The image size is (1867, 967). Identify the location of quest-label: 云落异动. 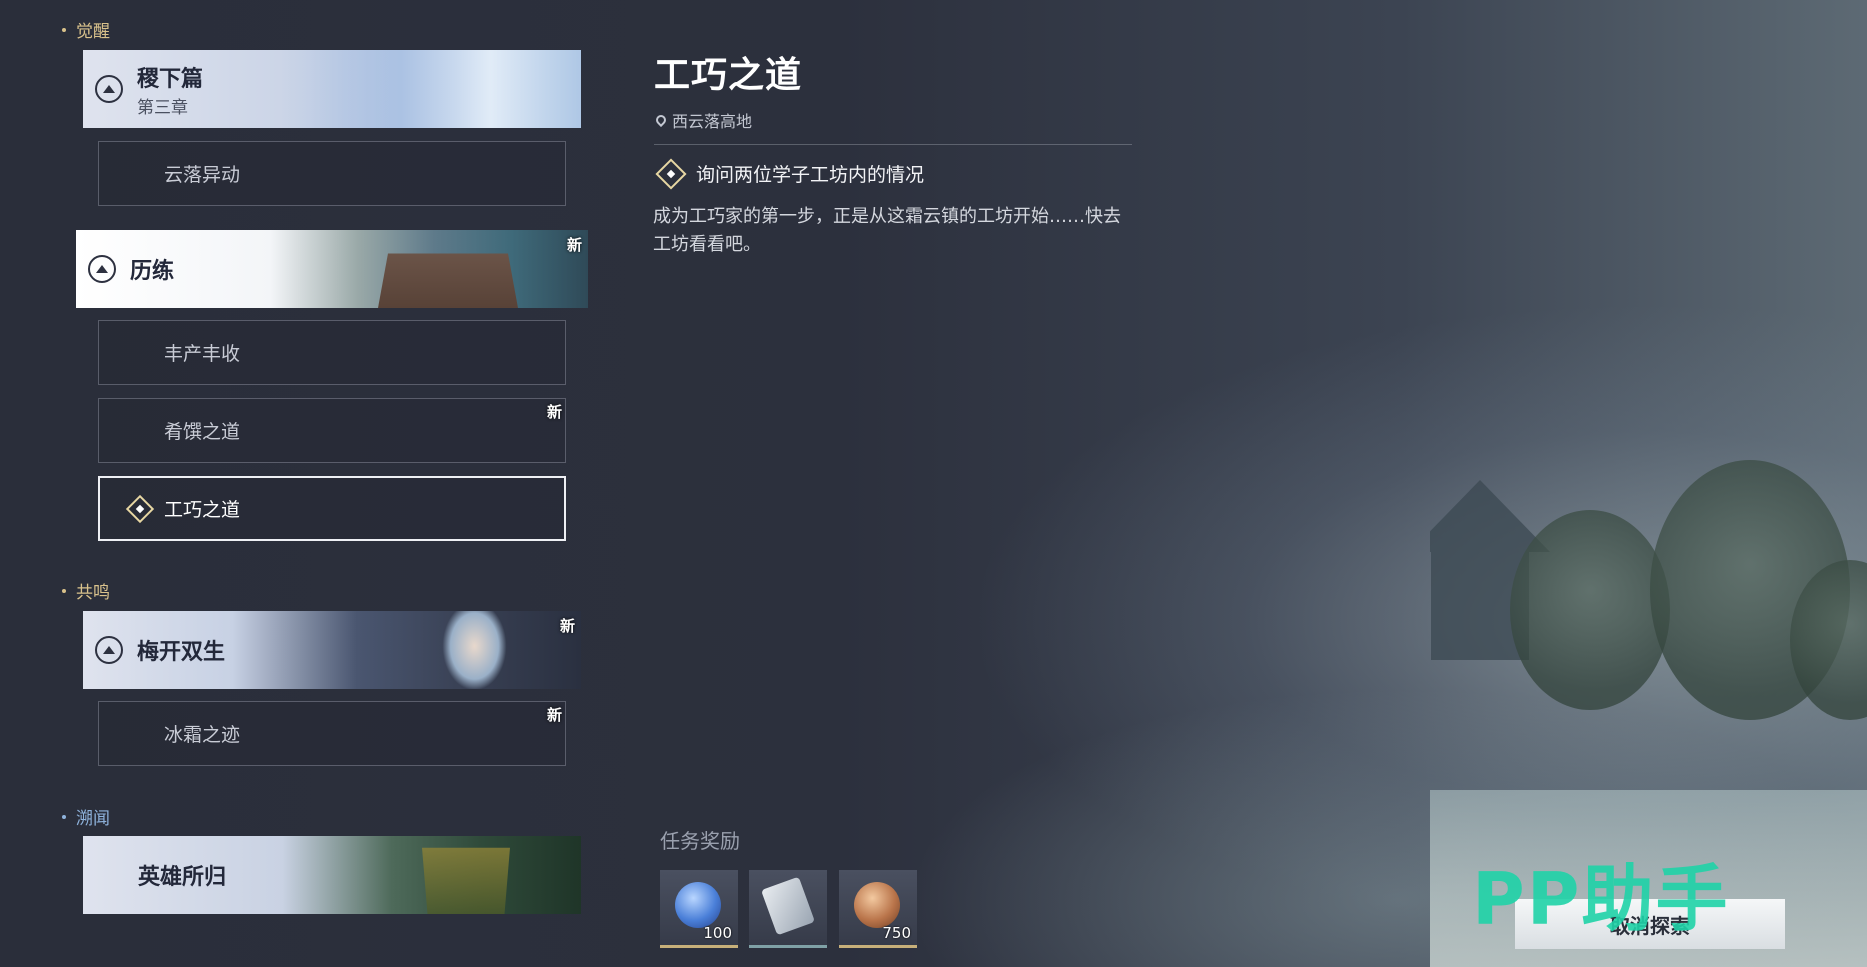
(202, 175).